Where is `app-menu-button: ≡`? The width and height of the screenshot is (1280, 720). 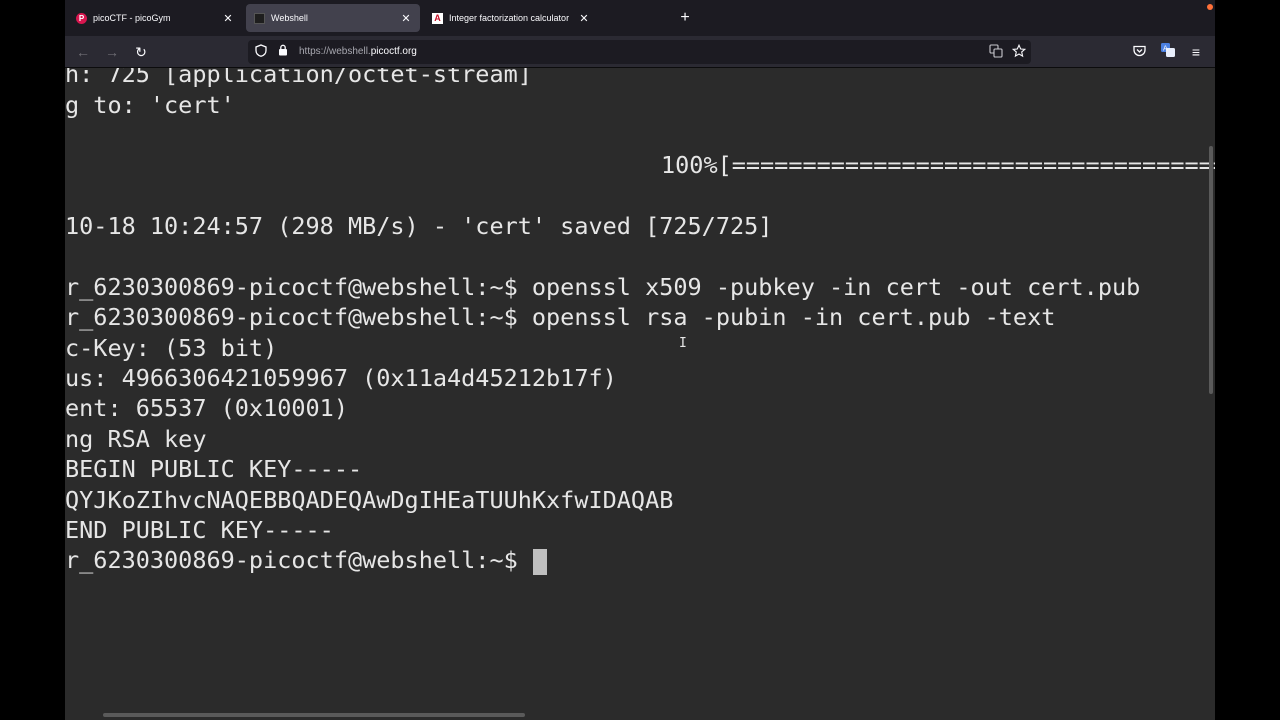
app-menu-button: ≡ is located at coordinates (1196, 52).